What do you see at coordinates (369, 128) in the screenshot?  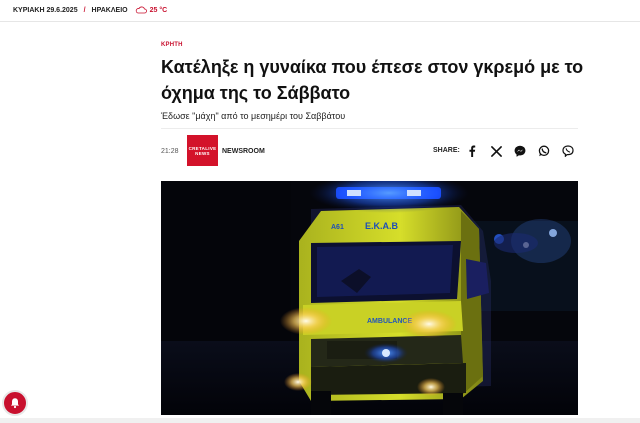 I see `divider` at bounding box center [369, 128].